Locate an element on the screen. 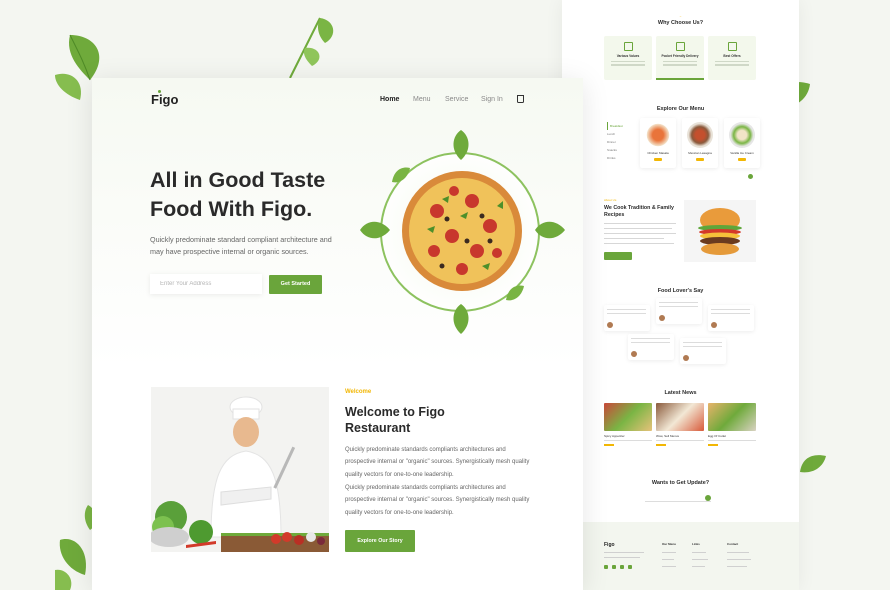  why-card: Best Offers is located at coordinates (732, 58).